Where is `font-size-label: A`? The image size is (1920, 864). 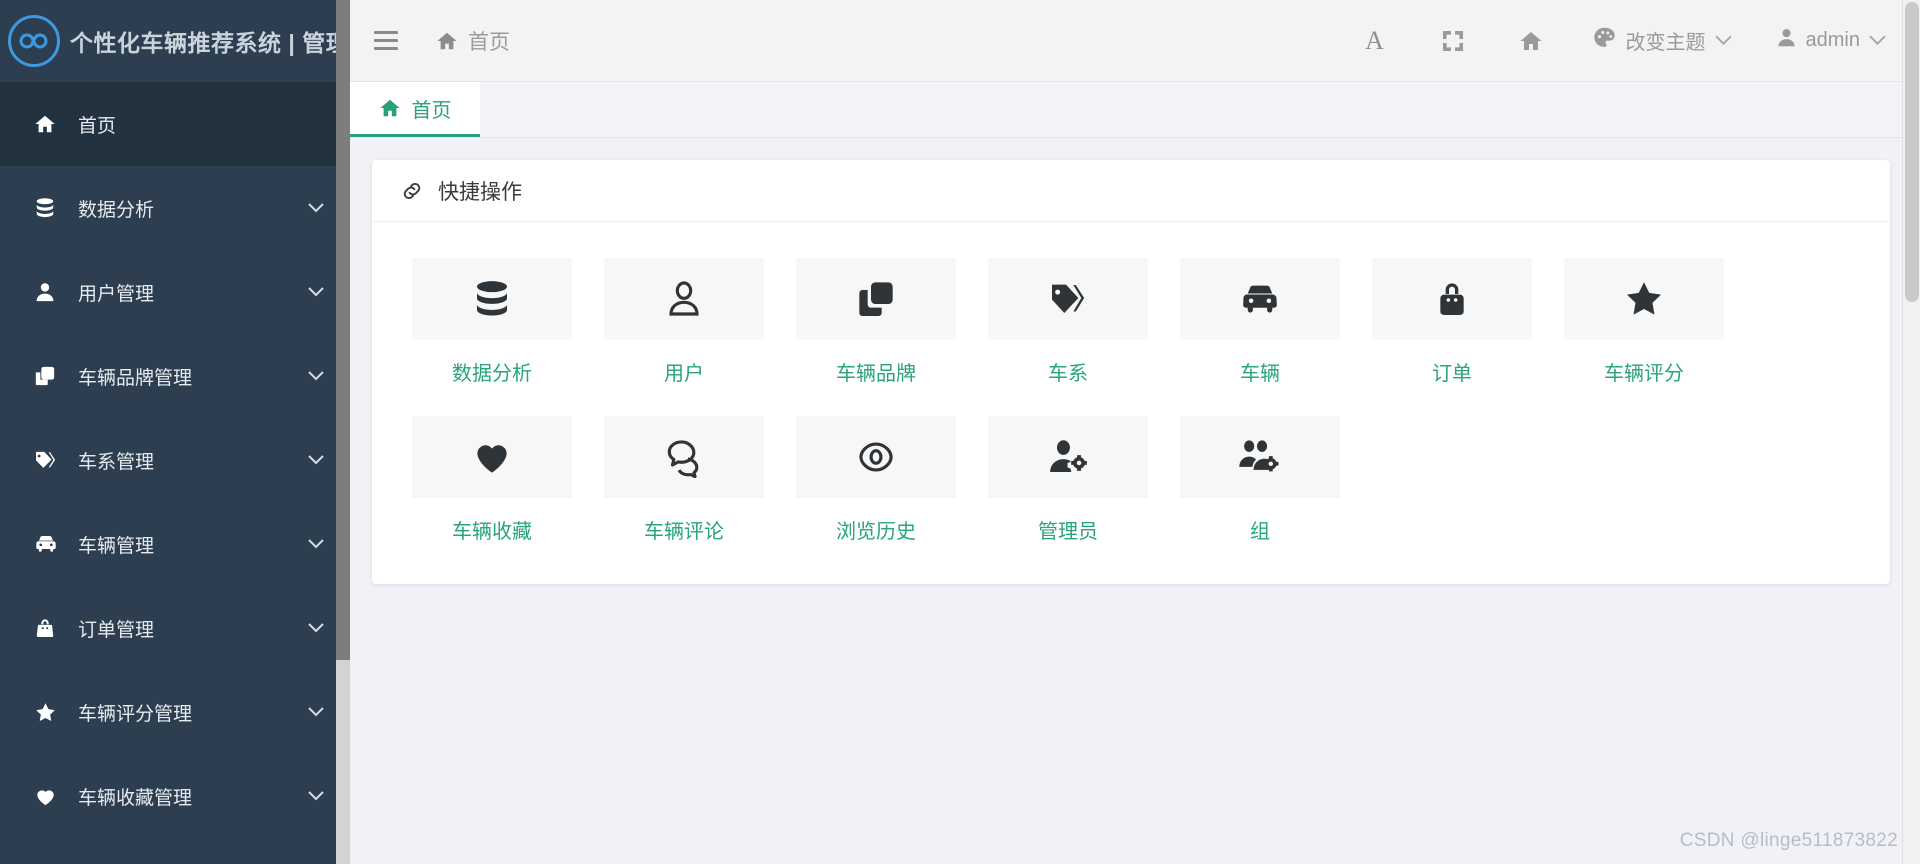
font-size-label: A is located at coordinates (1374, 40).